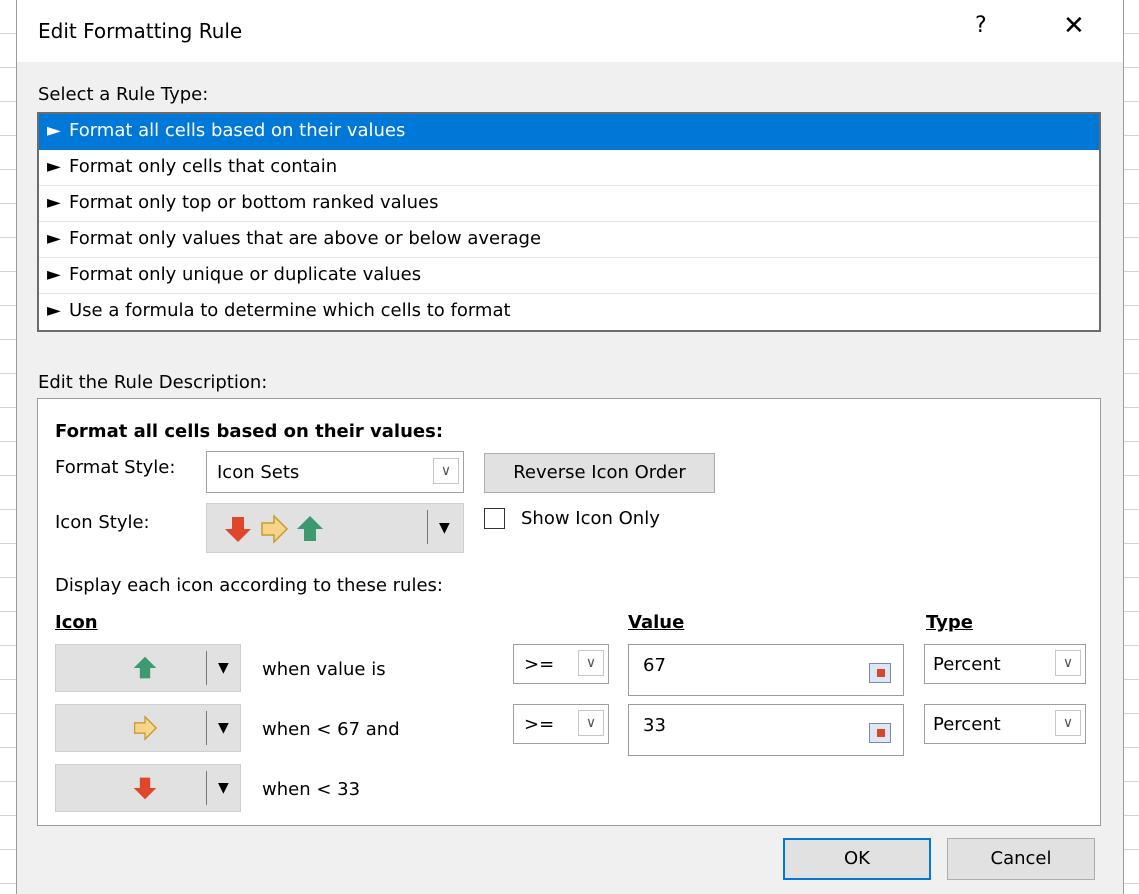  What do you see at coordinates (258, 472) in the screenshot?
I see `format-style-value: Icon Sets` at bounding box center [258, 472].